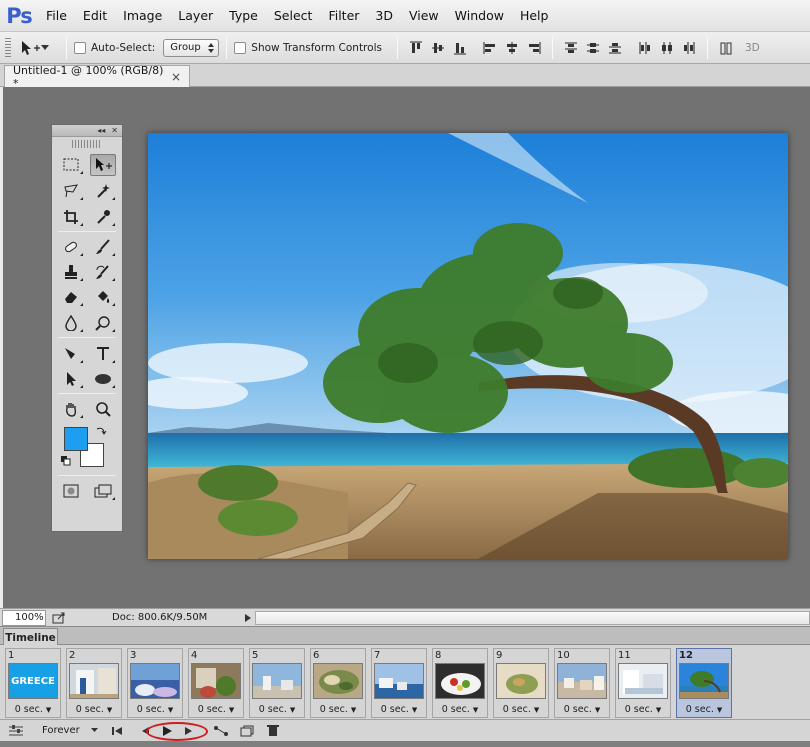  I want to click on healing-brush-tool, so click(71, 247).